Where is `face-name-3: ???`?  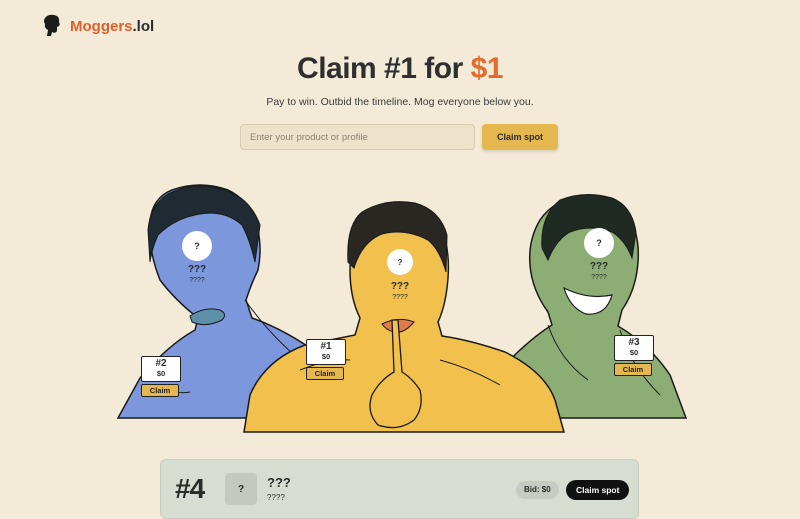
face-name-3: ??? is located at coordinates (599, 266).